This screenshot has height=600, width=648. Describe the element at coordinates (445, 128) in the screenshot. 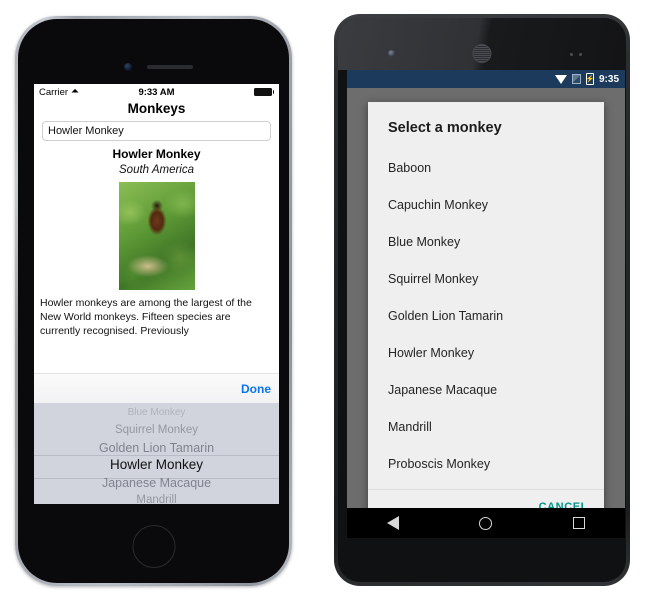

I see `dialog-title: Select a monkey` at that location.